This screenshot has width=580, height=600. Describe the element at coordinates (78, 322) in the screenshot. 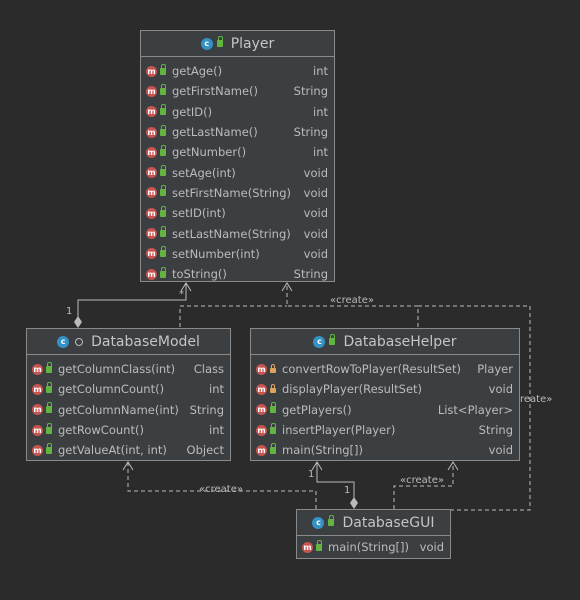

I see `aggregation-diamond-model` at that location.